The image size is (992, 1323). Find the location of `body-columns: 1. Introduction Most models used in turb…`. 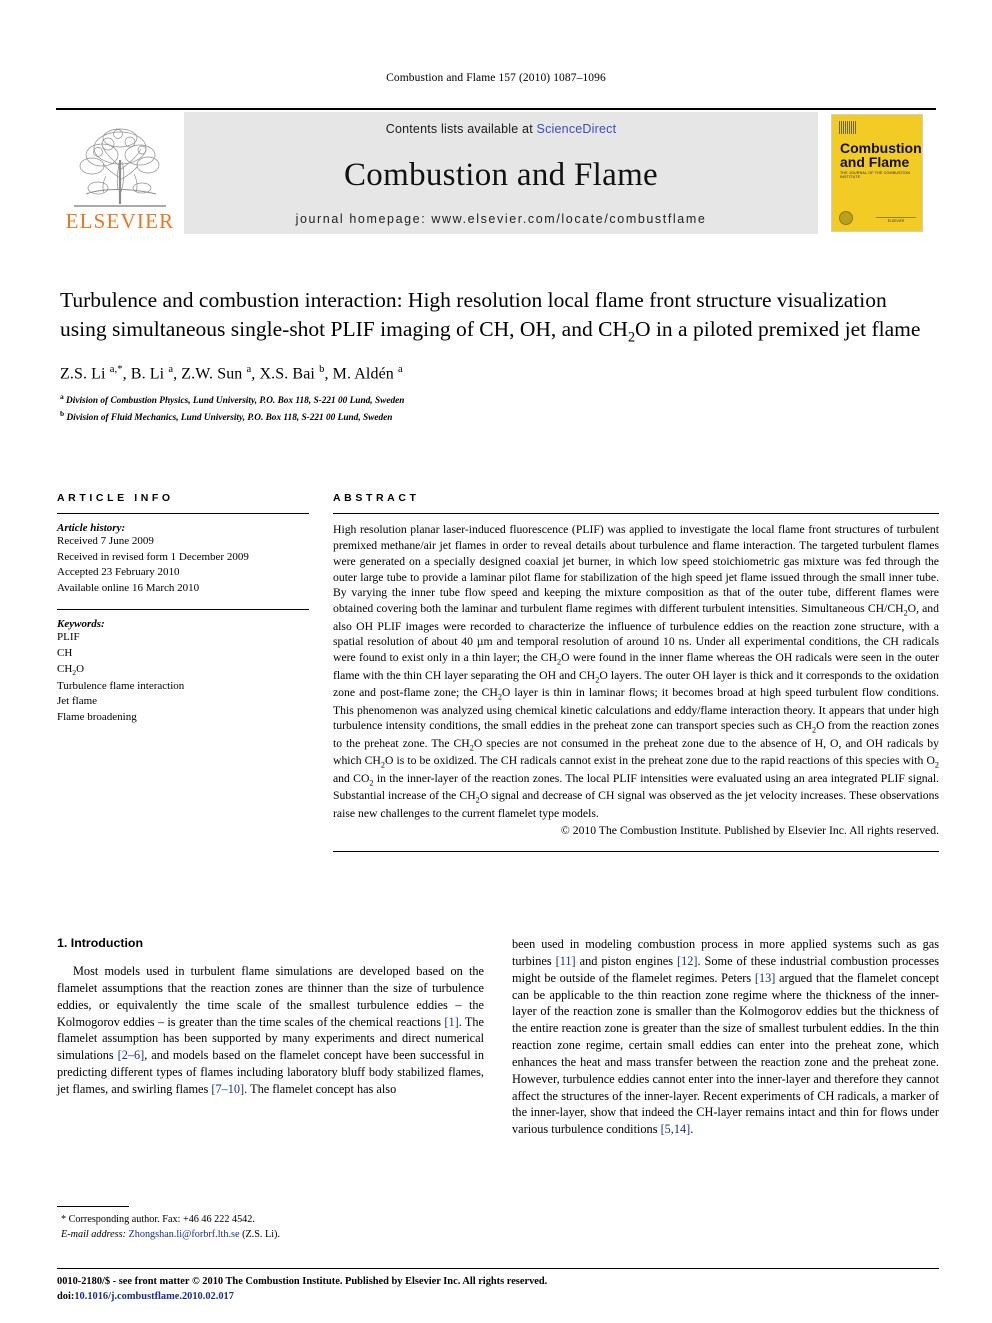

body-columns: 1. Introduction Most models used in turb… is located at coordinates (498, 1037).